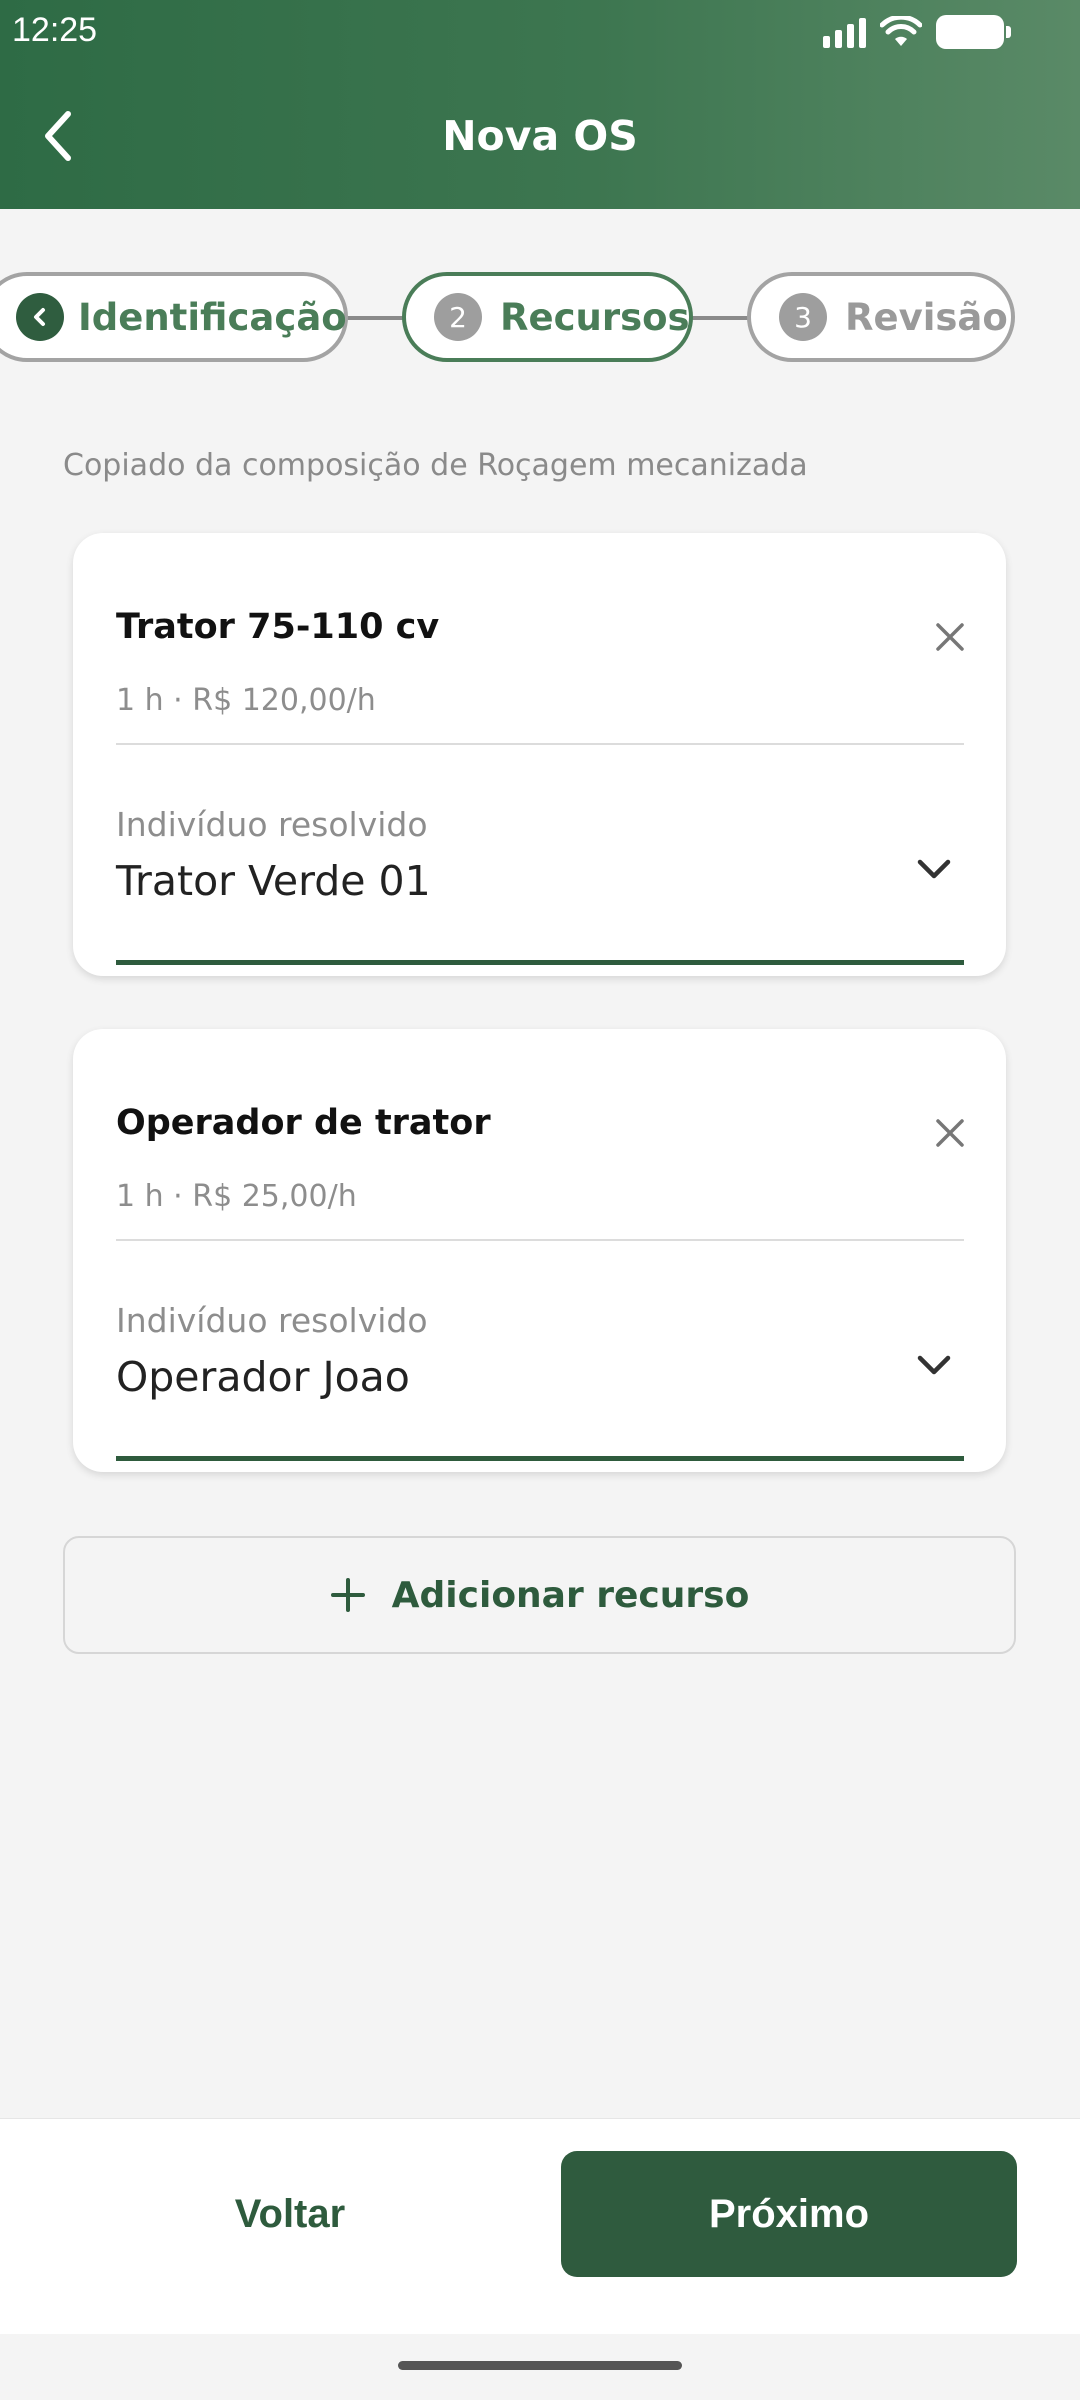 The height and width of the screenshot is (2400, 1080). What do you see at coordinates (303, 1123) in the screenshot?
I see `resource-name: Operador de trator` at bounding box center [303, 1123].